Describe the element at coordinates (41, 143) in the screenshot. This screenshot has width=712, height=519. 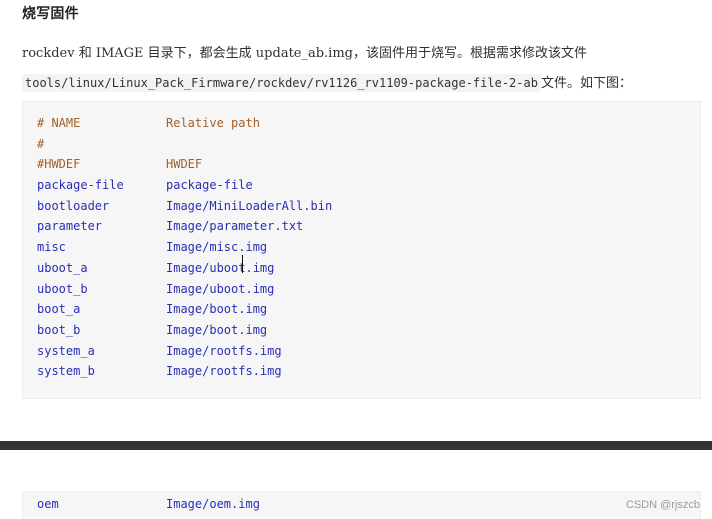
I see `code-key: #` at that location.